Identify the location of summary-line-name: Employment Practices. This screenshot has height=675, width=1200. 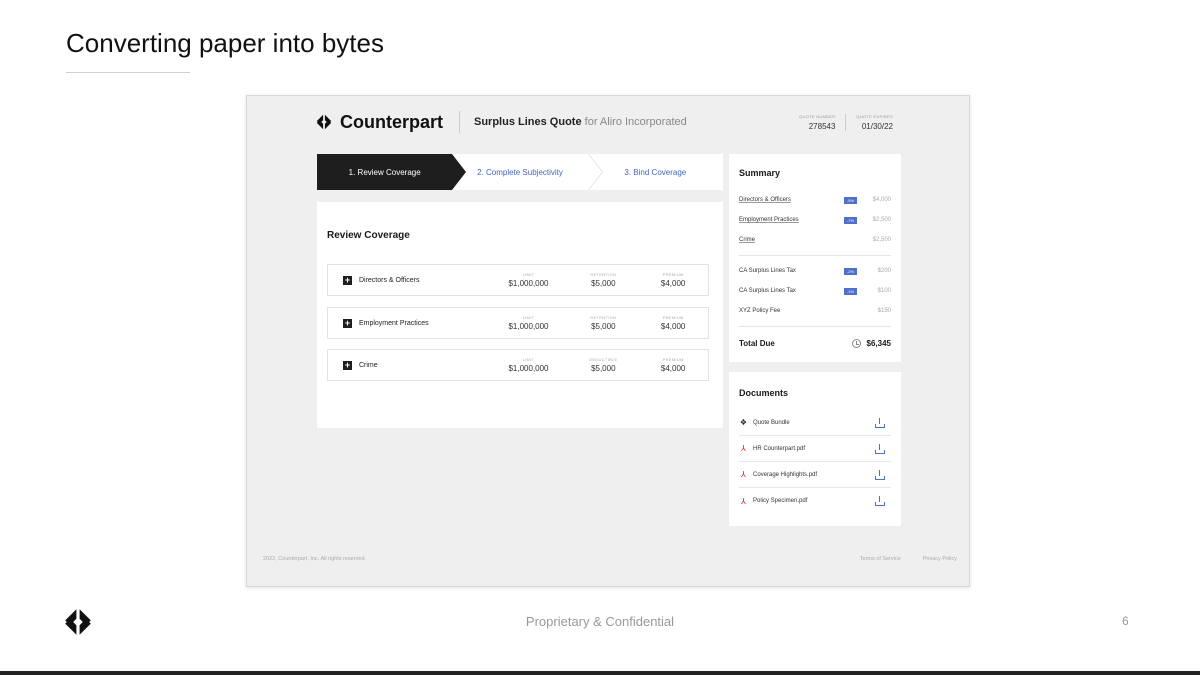
(791, 220).